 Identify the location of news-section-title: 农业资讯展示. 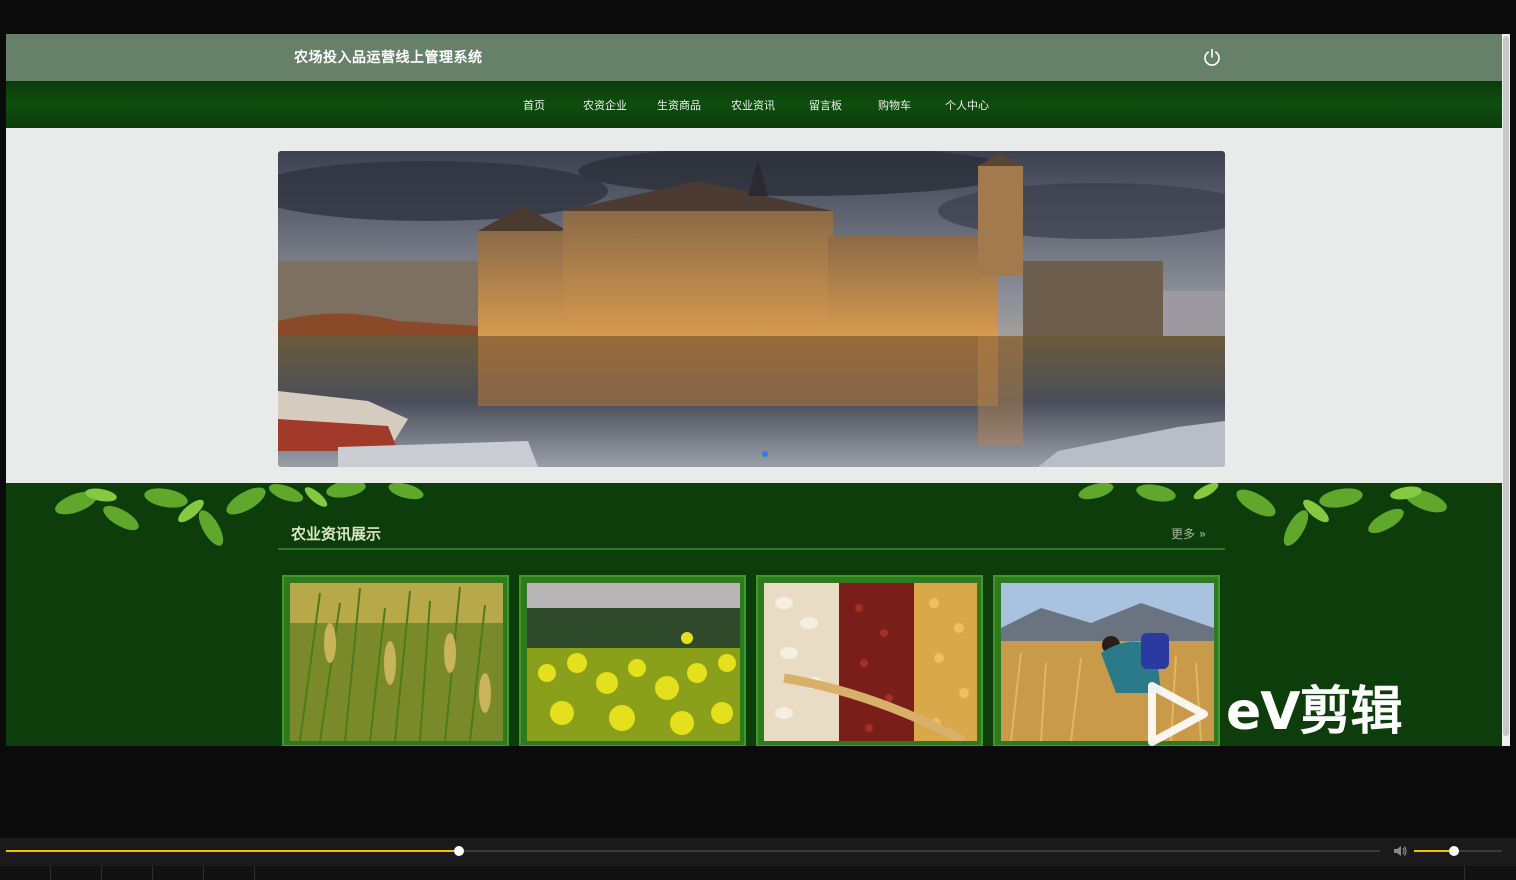
(336, 534).